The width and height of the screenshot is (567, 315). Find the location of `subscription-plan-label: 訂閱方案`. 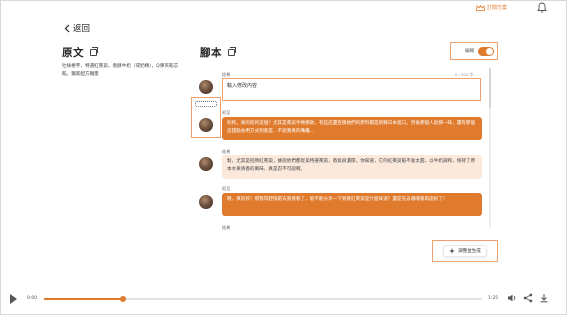

subscription-plan-label: 訂閱方案 is located at coordinates (496, 8).